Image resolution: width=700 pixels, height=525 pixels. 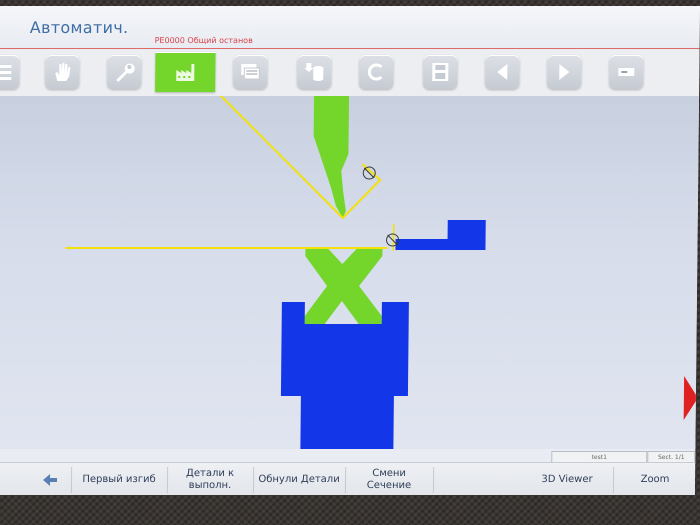 I want to click on previous-button, so click(x=502, y=72).